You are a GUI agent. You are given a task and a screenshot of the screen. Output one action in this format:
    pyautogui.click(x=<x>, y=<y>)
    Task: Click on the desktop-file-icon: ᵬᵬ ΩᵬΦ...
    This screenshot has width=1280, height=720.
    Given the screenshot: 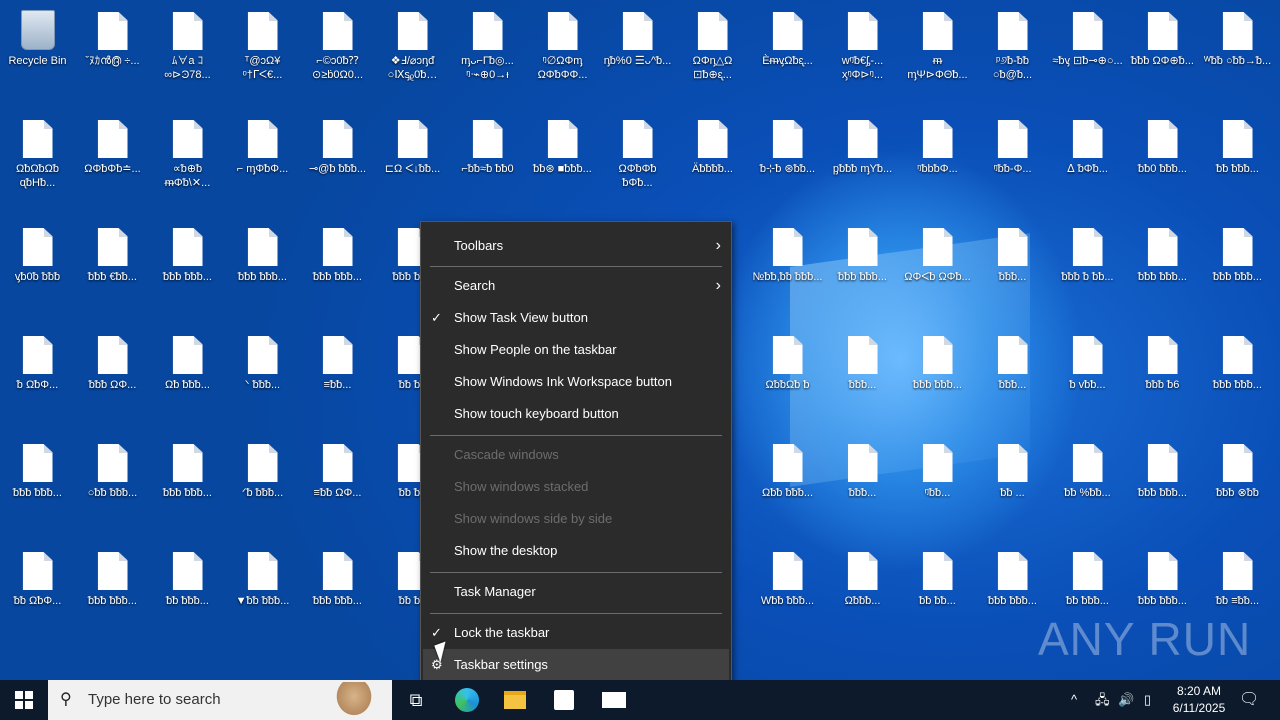 What is the action you would take?
    pyautogui.click(x=37, y=594)
    